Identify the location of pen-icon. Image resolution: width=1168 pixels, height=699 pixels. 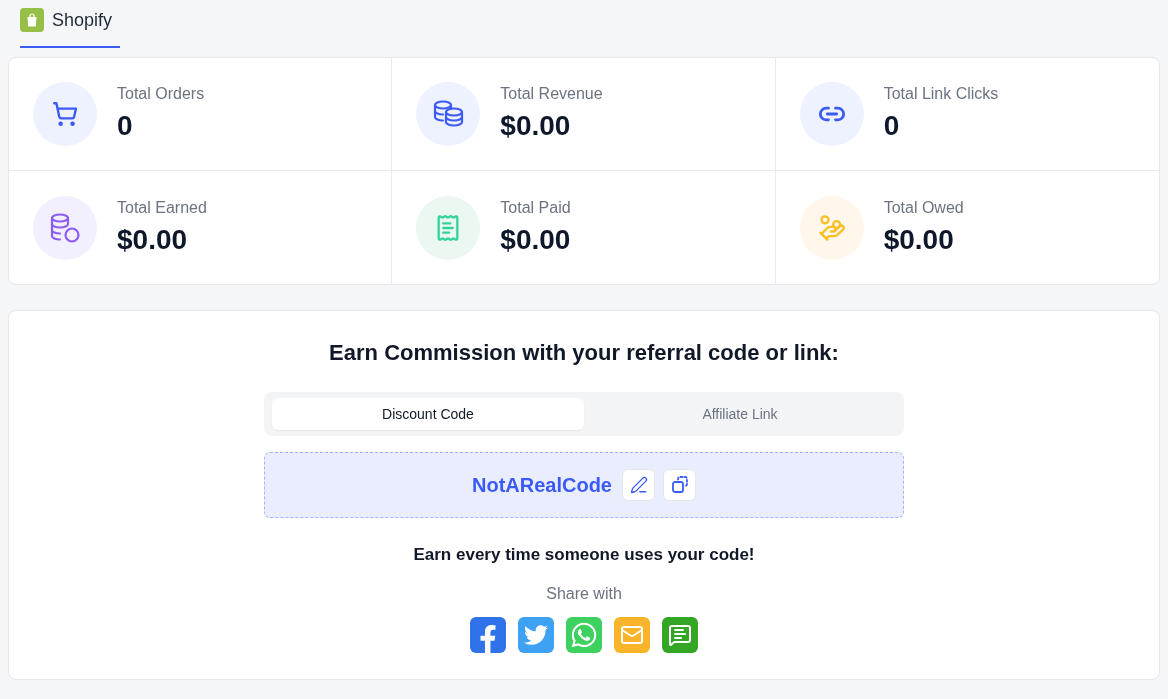
(638, 485).